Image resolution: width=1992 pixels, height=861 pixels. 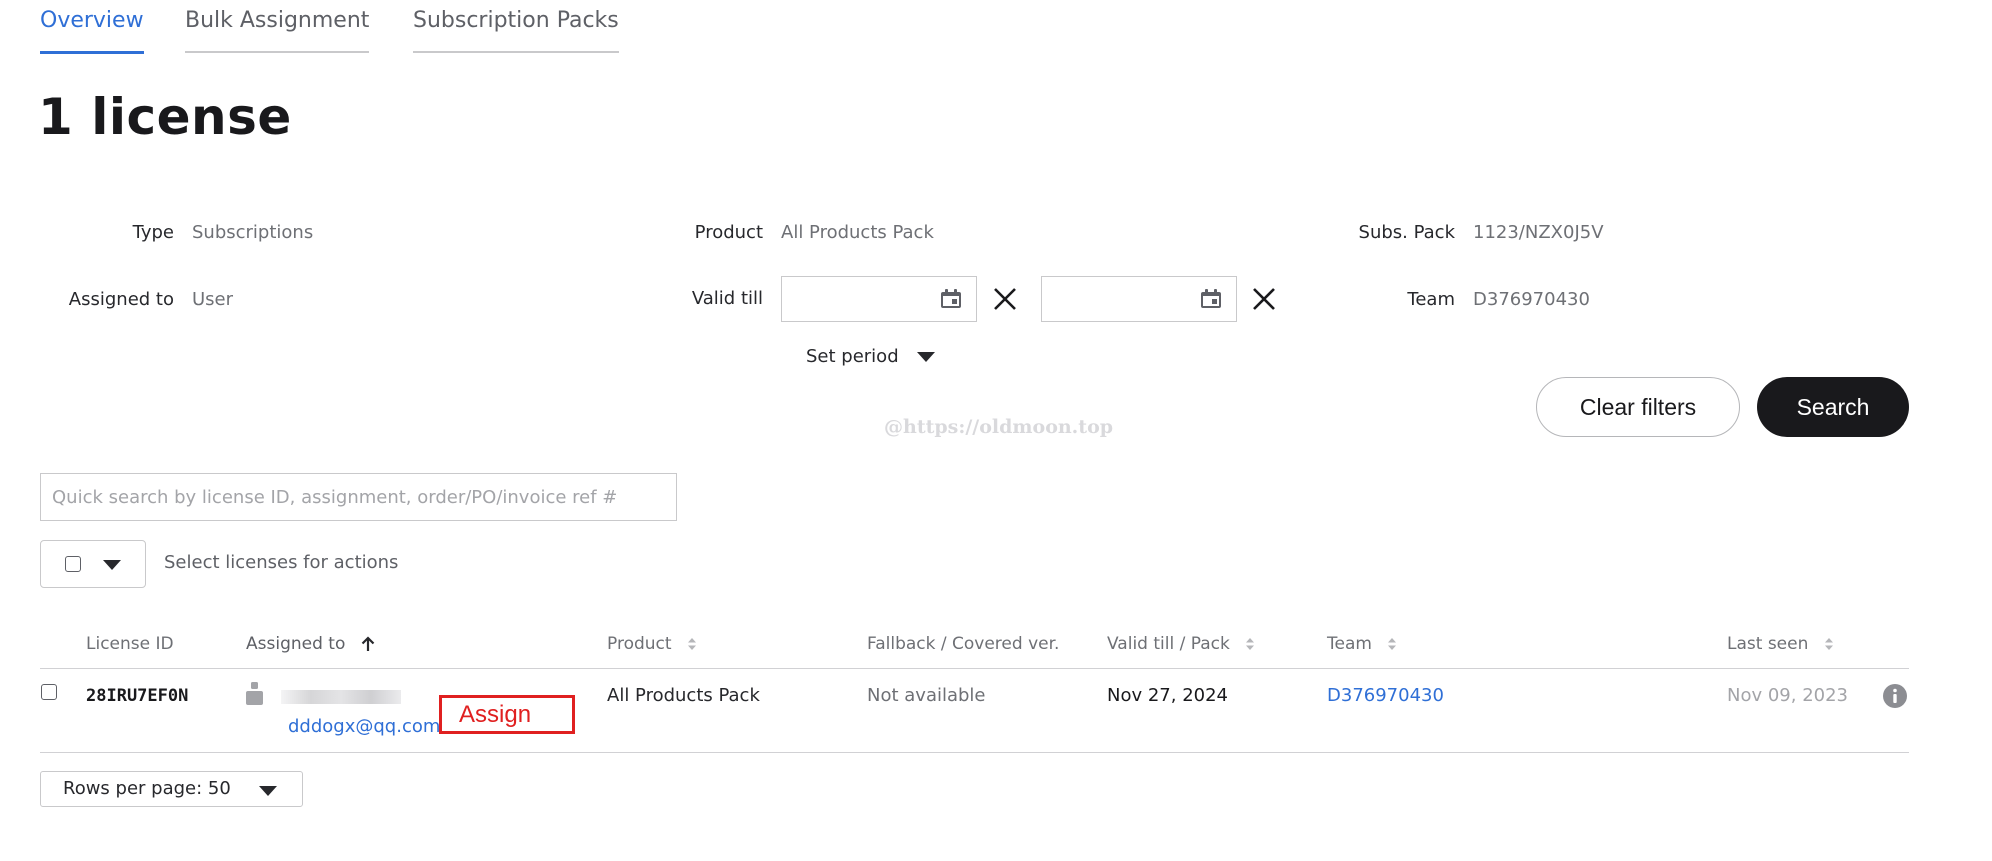 What do you see at coordinates (254, 693) in the screenshot?
I see `user-icon` at bounding box center [254, 693].